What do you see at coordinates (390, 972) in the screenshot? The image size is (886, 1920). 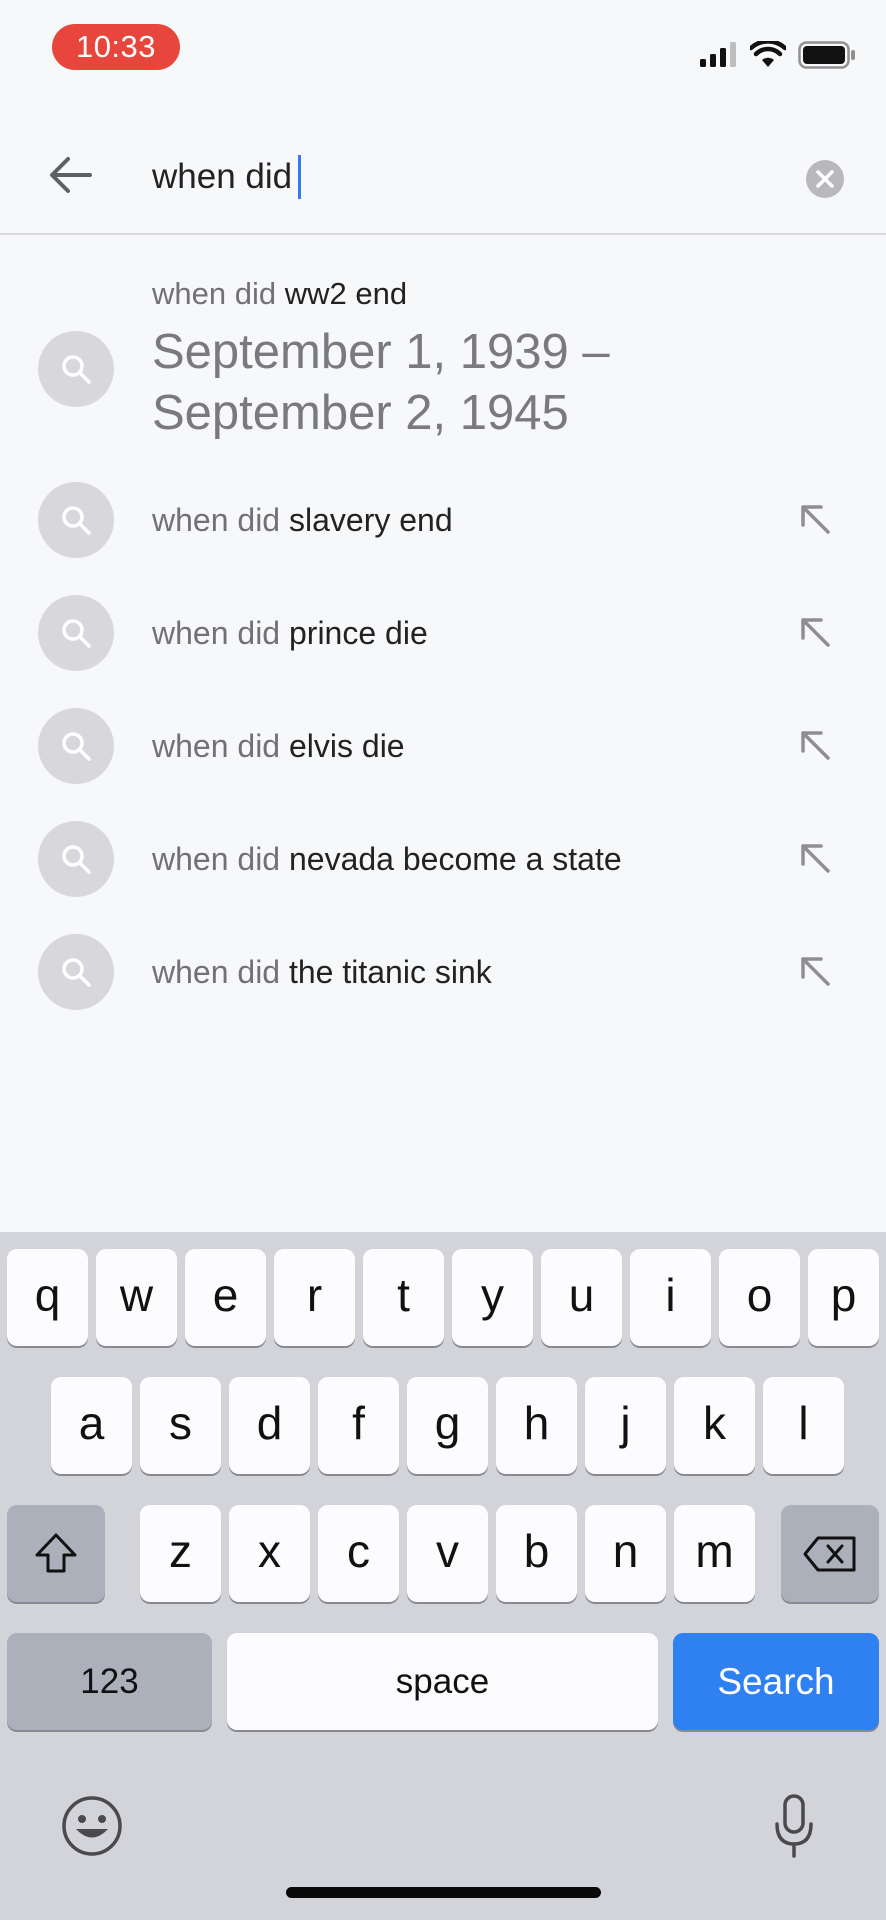 I see `query-completion: the titanic sink` at bounding box center [390, 972].